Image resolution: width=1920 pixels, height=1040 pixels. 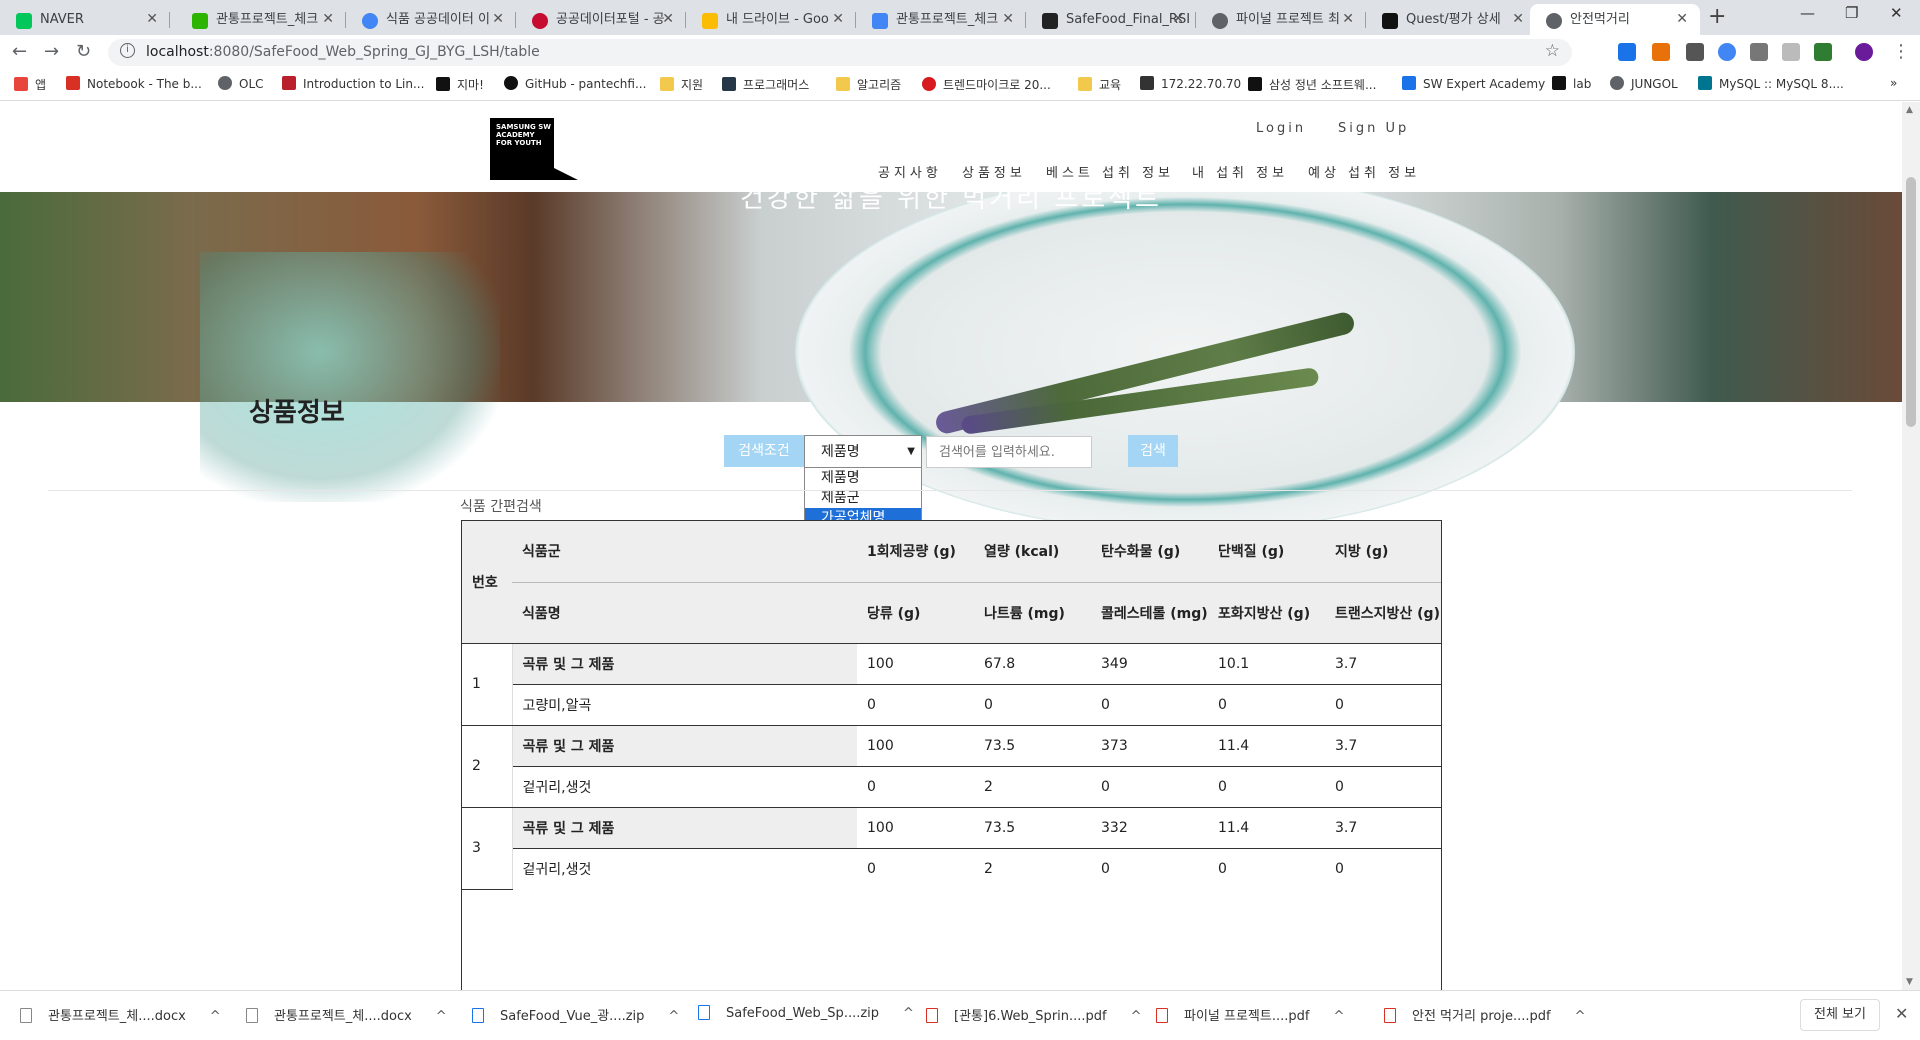 I want to click on table-row: 고량미,알곡 0 0 0 0 0, so click(x=951, y=705).